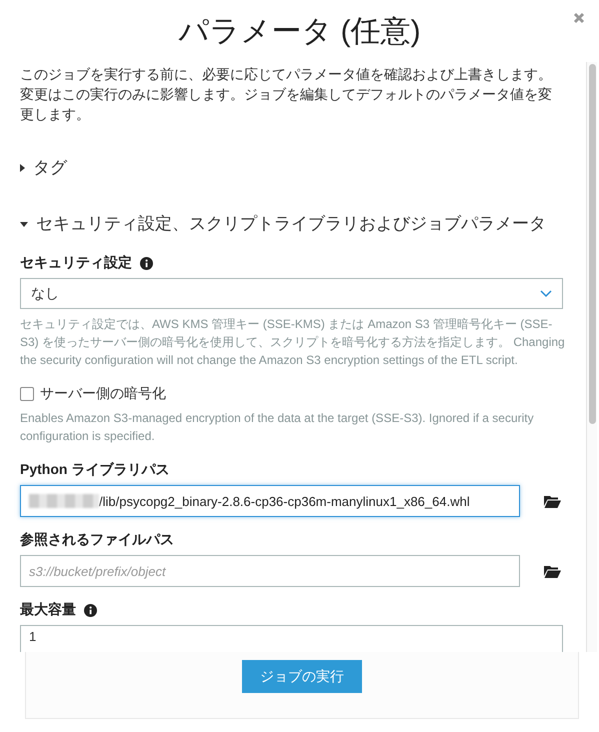 Image resolution: width=599 pixels, height=732 pixels. I want to click on section-toggle: セキュリティ設定、スクリプトライブラリおよびジョブパラメータ, so click(292, 224).